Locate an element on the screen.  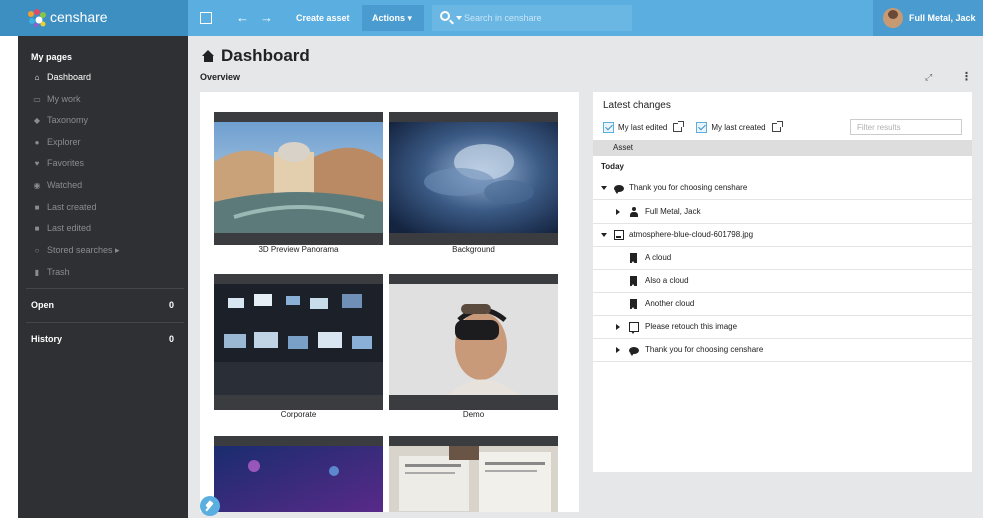
compass-icon: ● is located at coordinates (37, 142).